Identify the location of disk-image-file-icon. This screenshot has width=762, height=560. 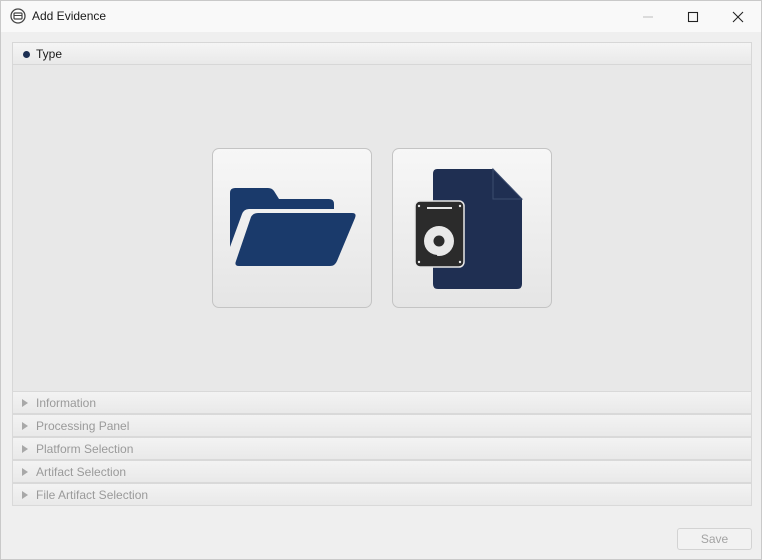
(469, 228).